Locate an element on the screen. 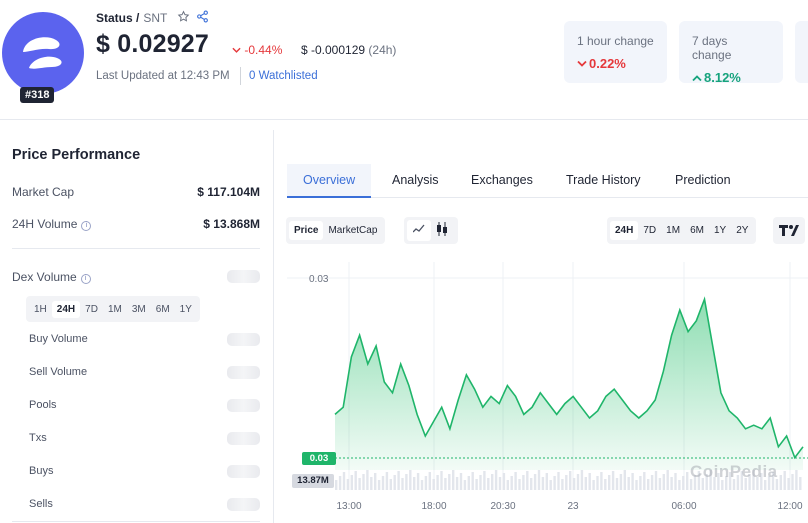 The width and height of the screenshot is (808, 523). line-chart-icon is located at coordinates (419, 230).